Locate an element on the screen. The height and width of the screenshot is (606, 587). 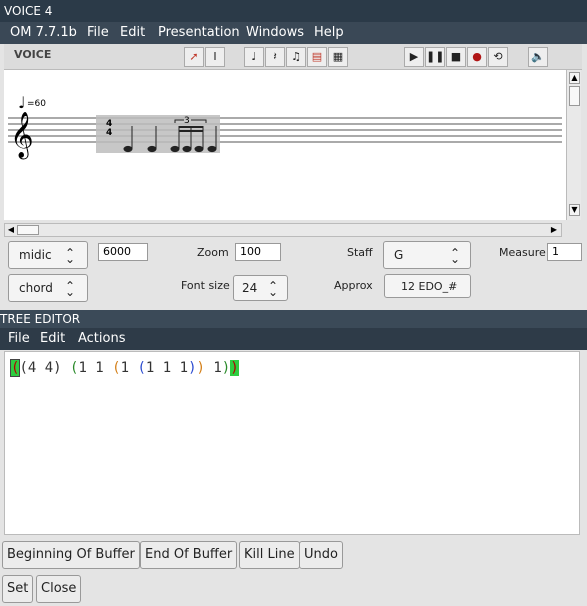
kill-line-button: Kill Line is located at coordinates (269, 555).